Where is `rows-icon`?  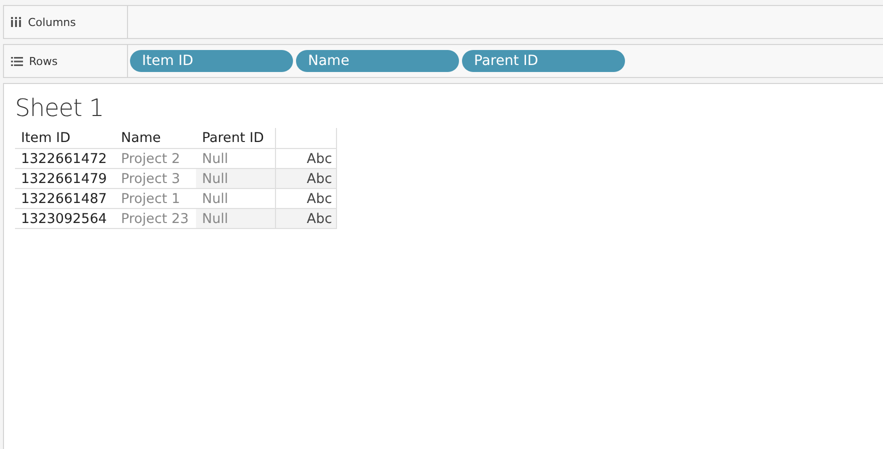 rows-icon is located at coordinates (17, 61).